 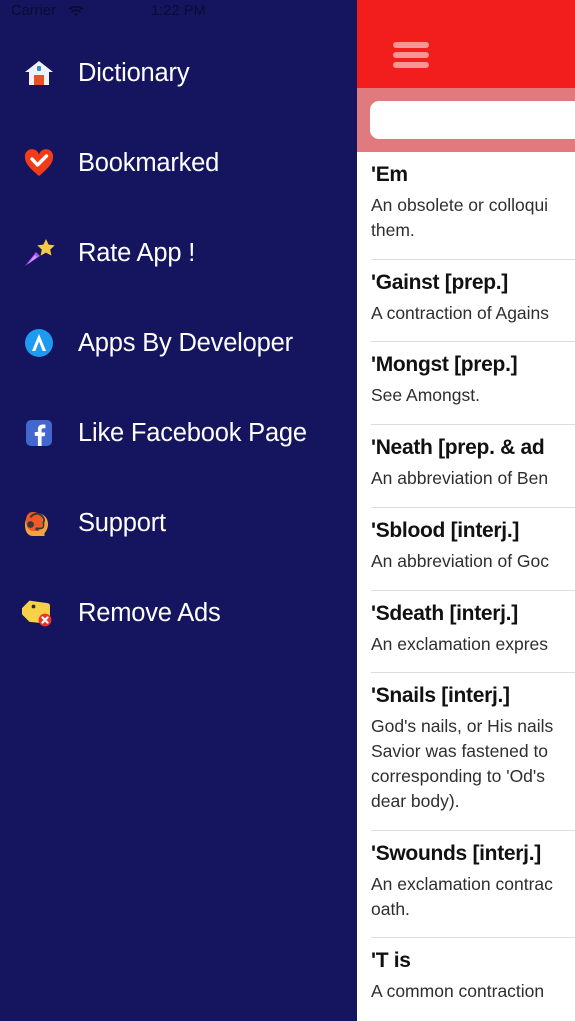 I want to click on sidebar-item-apps-by-developer: Apps By Developer, so click(x=178, y=343).